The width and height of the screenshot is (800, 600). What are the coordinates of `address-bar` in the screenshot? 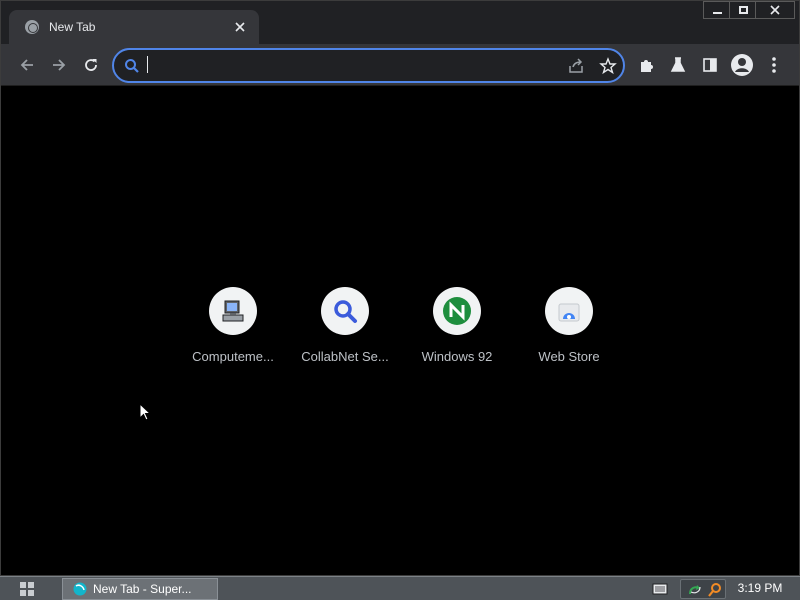 It's located at (368, 65).